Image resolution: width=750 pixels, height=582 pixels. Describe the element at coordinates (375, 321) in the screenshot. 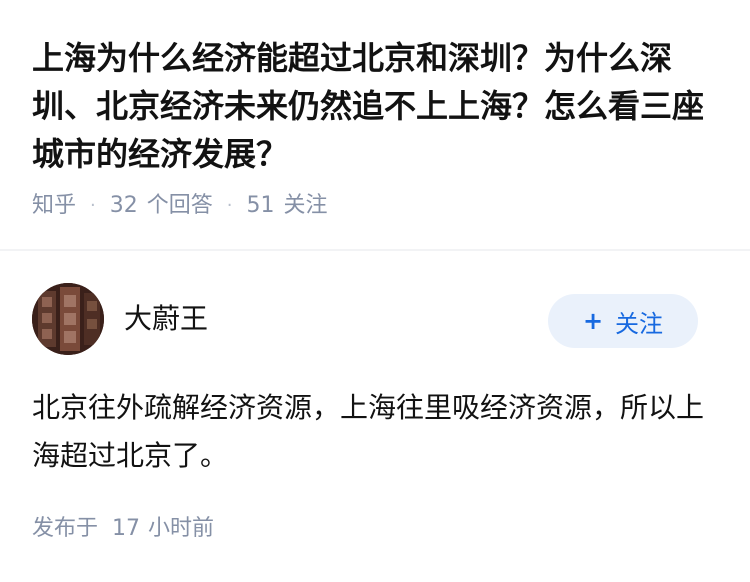

I see `author-row: 大蔚王 + 关注` at that location.